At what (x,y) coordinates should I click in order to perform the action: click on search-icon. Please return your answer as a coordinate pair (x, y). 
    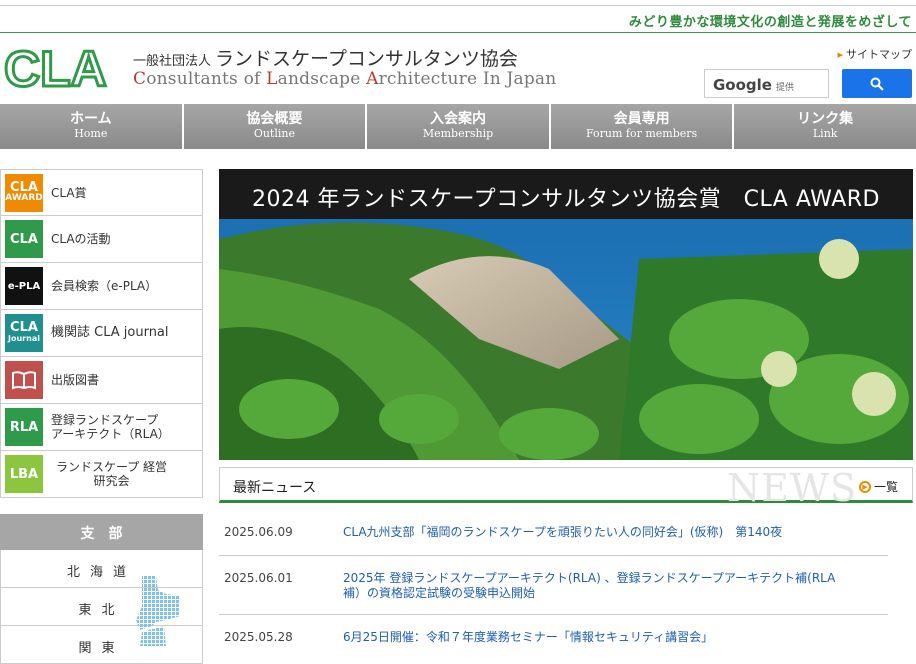
    Looking at the image, I should click on (877, 84).